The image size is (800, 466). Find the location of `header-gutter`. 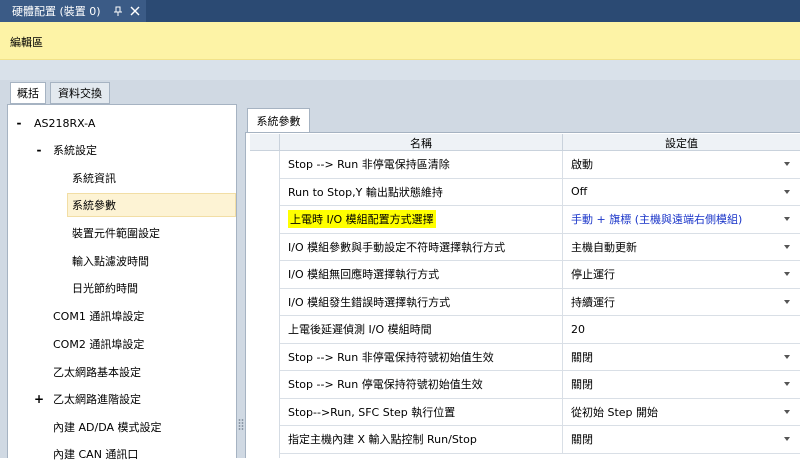

header-gutter is located at coordinates (265, 142).